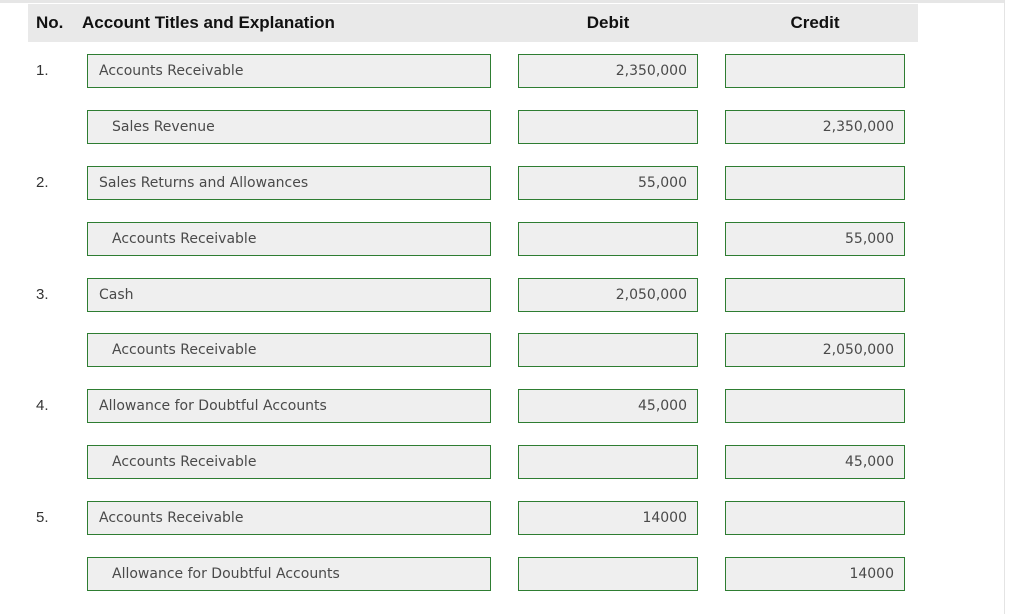 This screenshot has height=614, width=1024. Describe the element at coordinates (1014, 307) in the screenshot. I see `scrollbar-track` at that location.